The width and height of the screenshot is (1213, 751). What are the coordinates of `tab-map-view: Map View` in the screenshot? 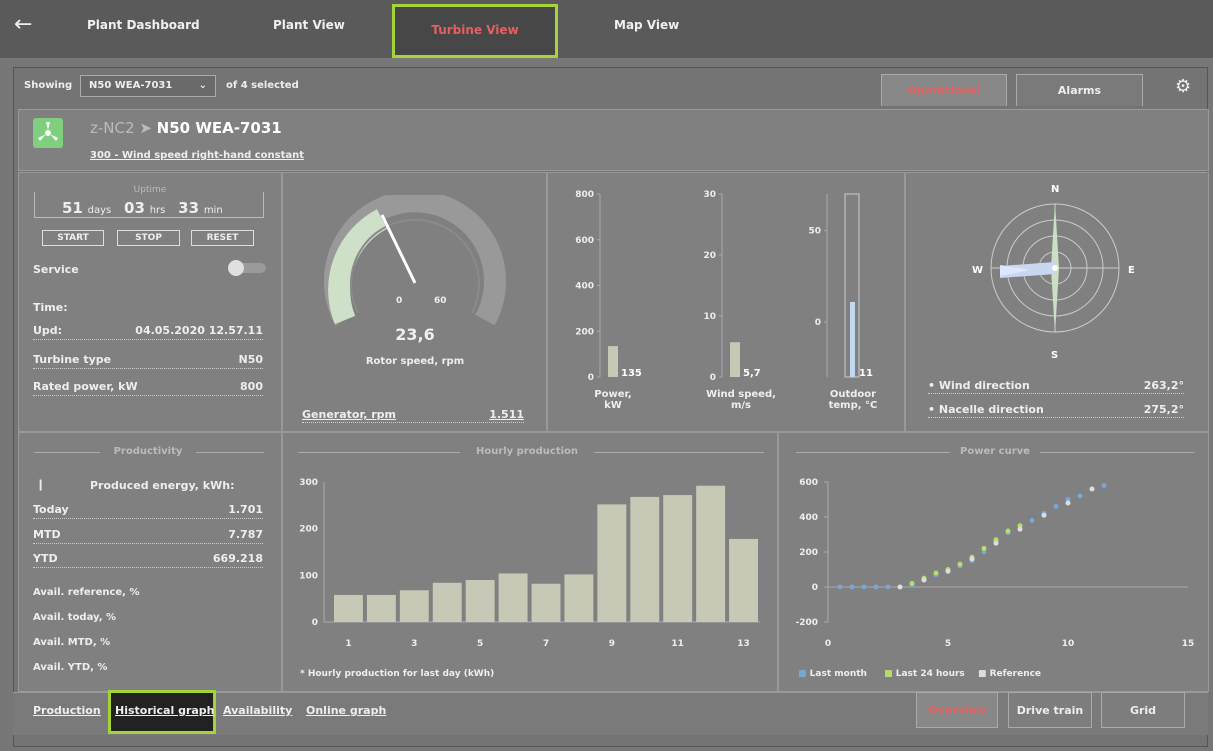 It's located at (646, 25).